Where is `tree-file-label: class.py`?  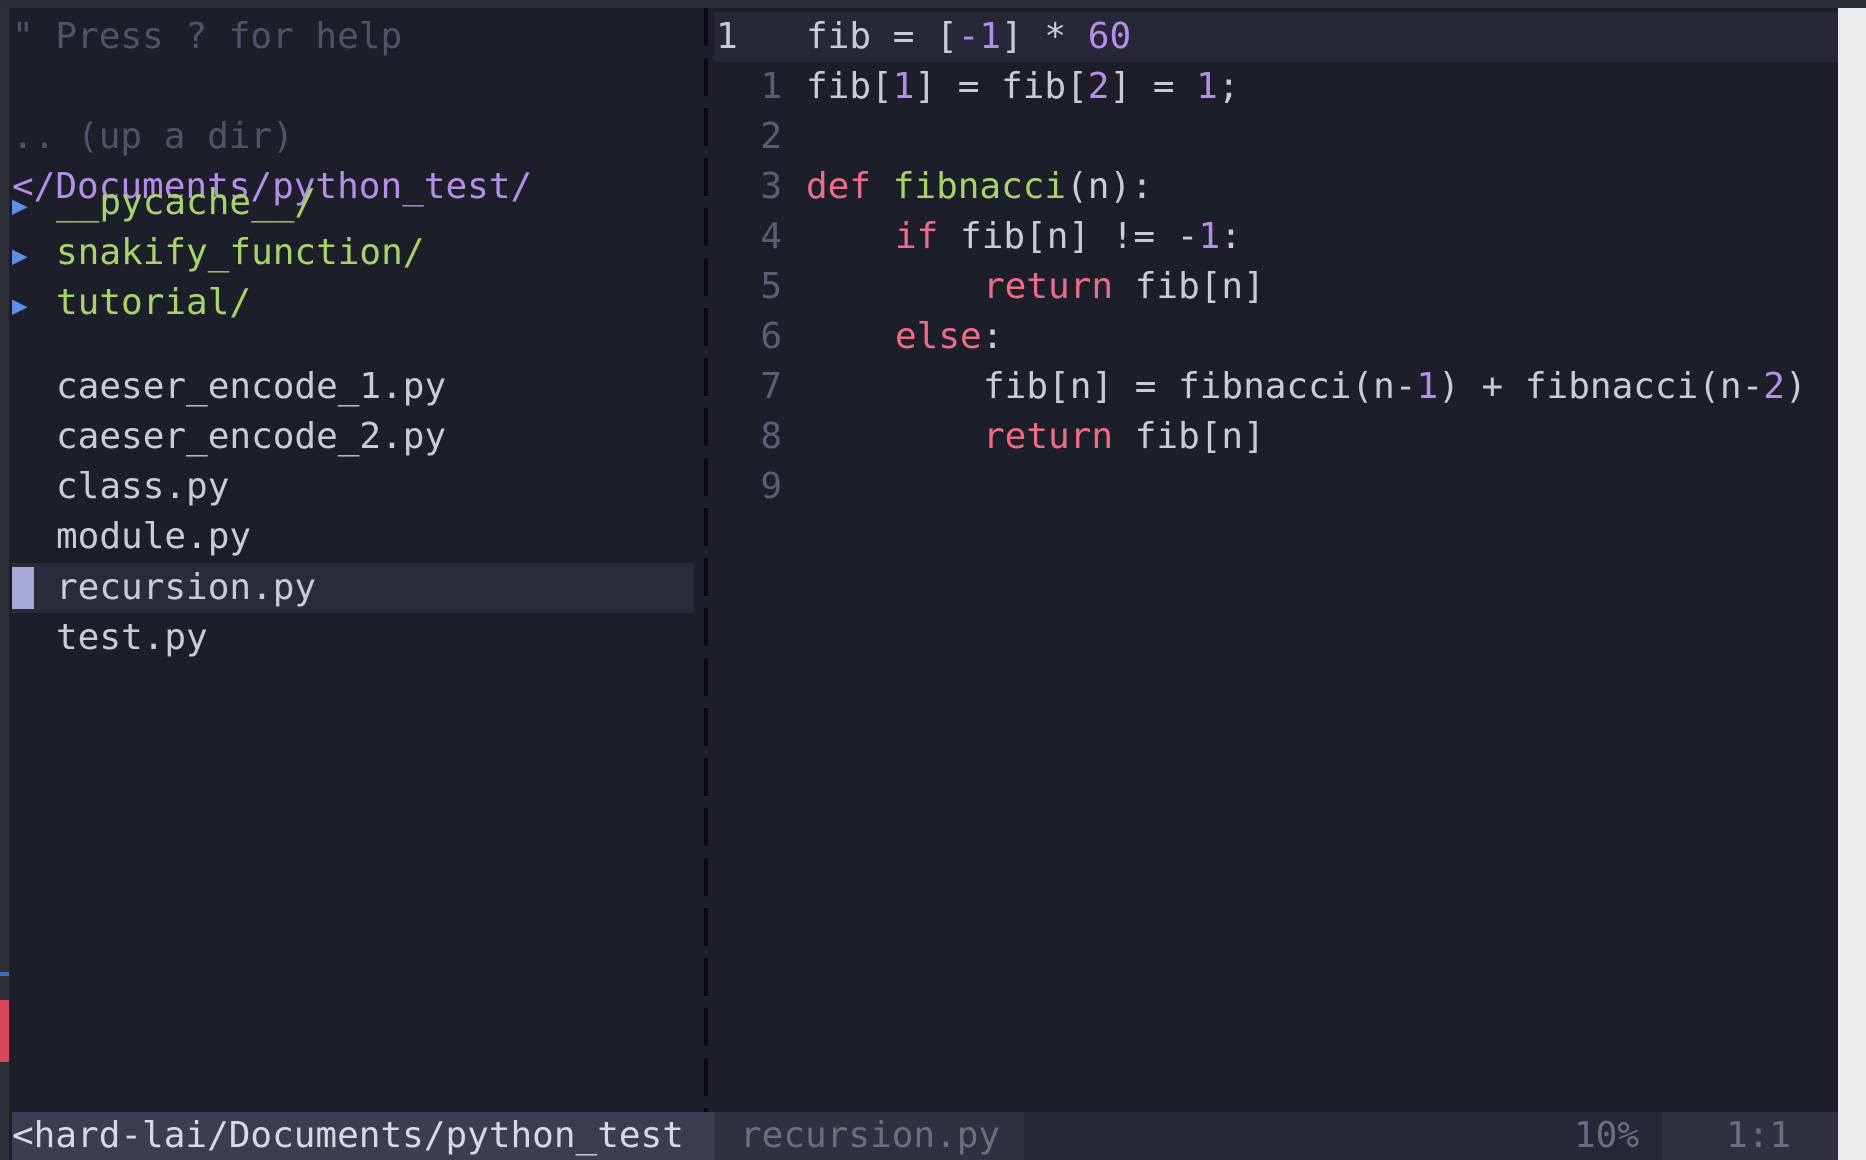 tree-file-label: class.py is located at coordinates (143, 486).